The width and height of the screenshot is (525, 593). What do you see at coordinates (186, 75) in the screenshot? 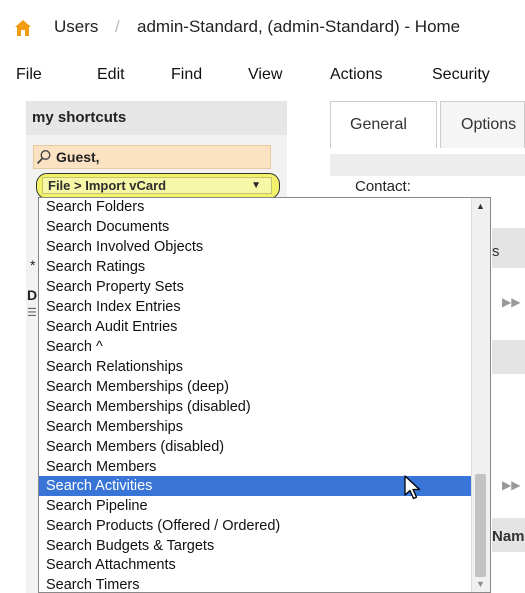
I see `menu-find: Find` at bounding box center [186, 75].